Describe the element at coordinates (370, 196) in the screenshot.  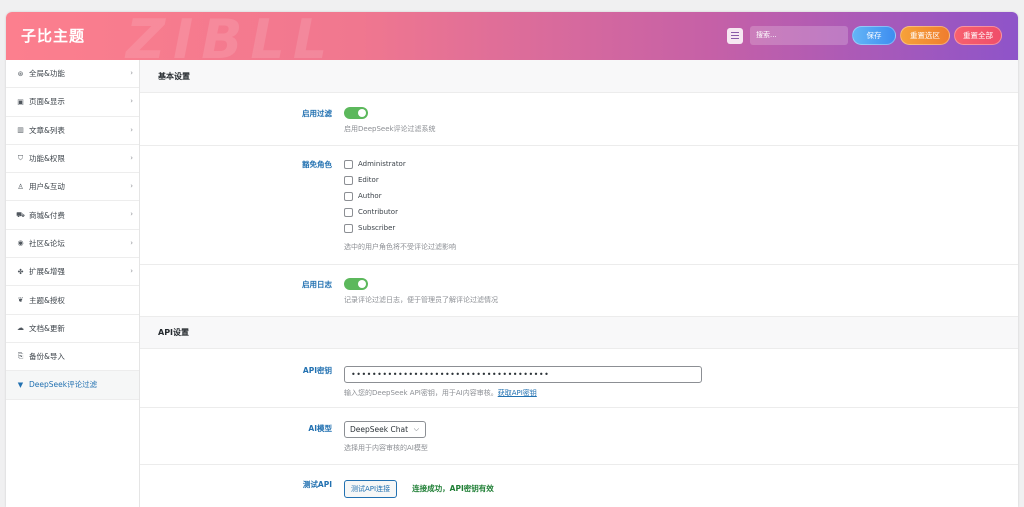
I see `role-label: Author` at that location.